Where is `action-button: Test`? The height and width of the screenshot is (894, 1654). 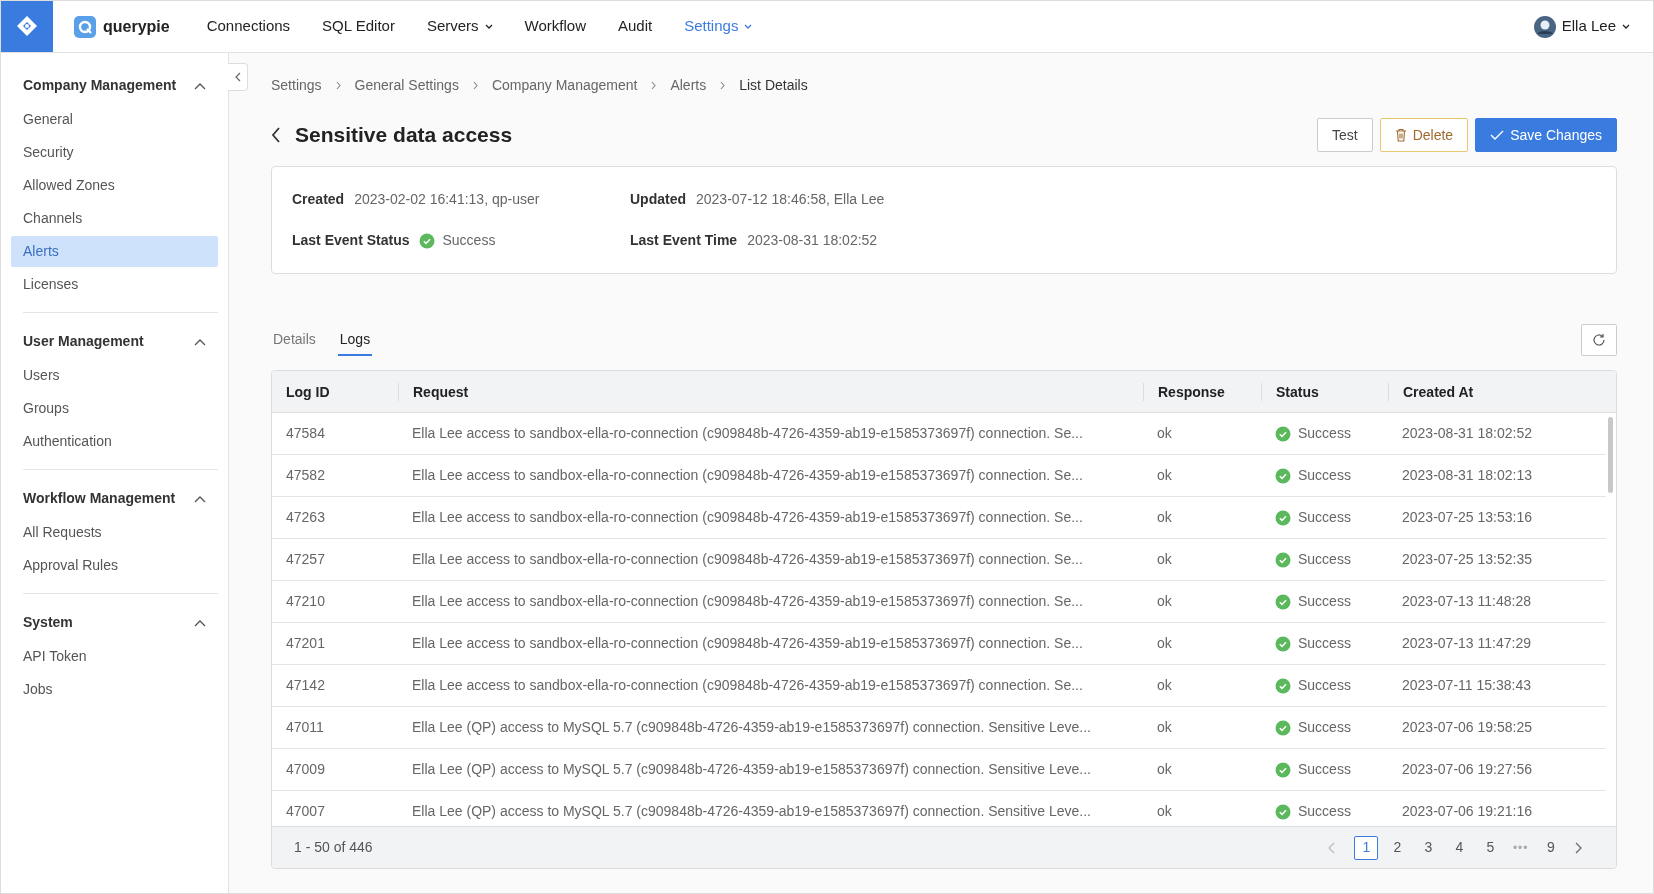 action-button: Test is located at coordinates (1345, 135).